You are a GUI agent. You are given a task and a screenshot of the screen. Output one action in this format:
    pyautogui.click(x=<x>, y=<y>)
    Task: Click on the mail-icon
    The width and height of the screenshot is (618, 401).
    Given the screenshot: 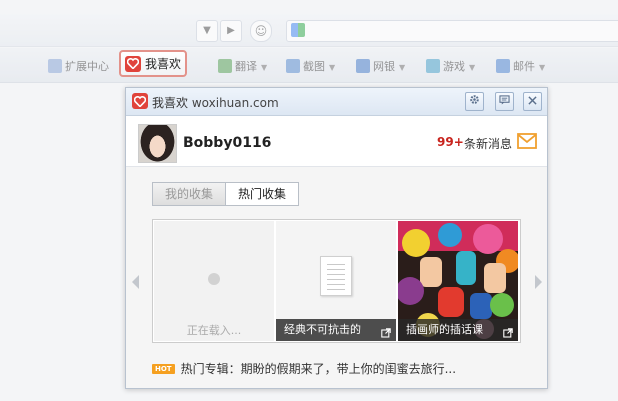 What is the action you would take?
    pyautogui.click(x=503, y=66)
    